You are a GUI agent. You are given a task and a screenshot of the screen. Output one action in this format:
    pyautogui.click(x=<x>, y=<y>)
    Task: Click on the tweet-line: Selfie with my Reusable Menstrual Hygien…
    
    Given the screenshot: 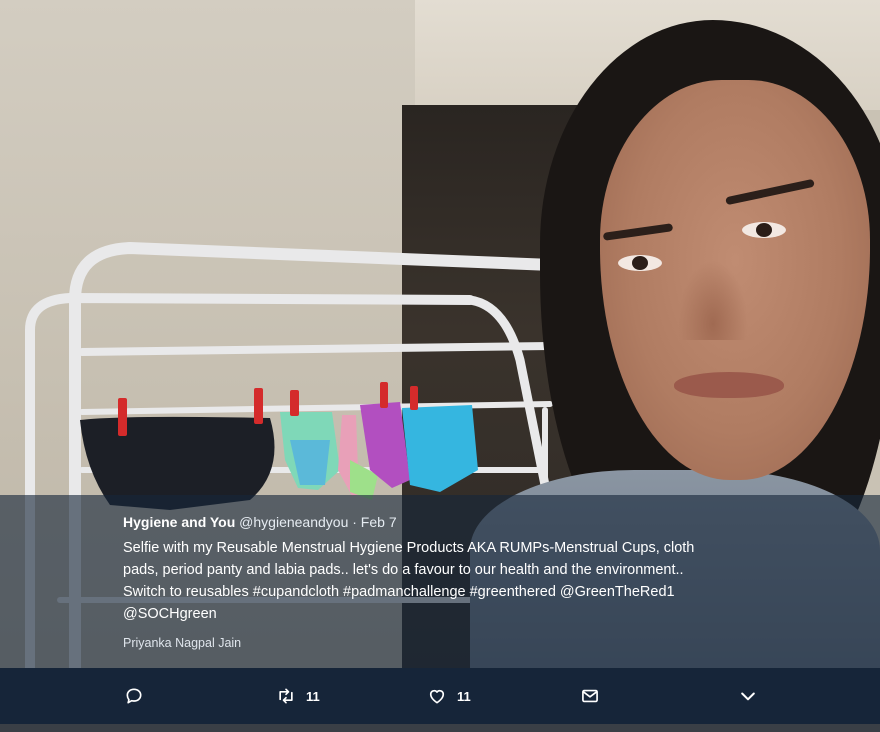 What is the action you would take?
    pyautogui.click(x=409, y=548)
    